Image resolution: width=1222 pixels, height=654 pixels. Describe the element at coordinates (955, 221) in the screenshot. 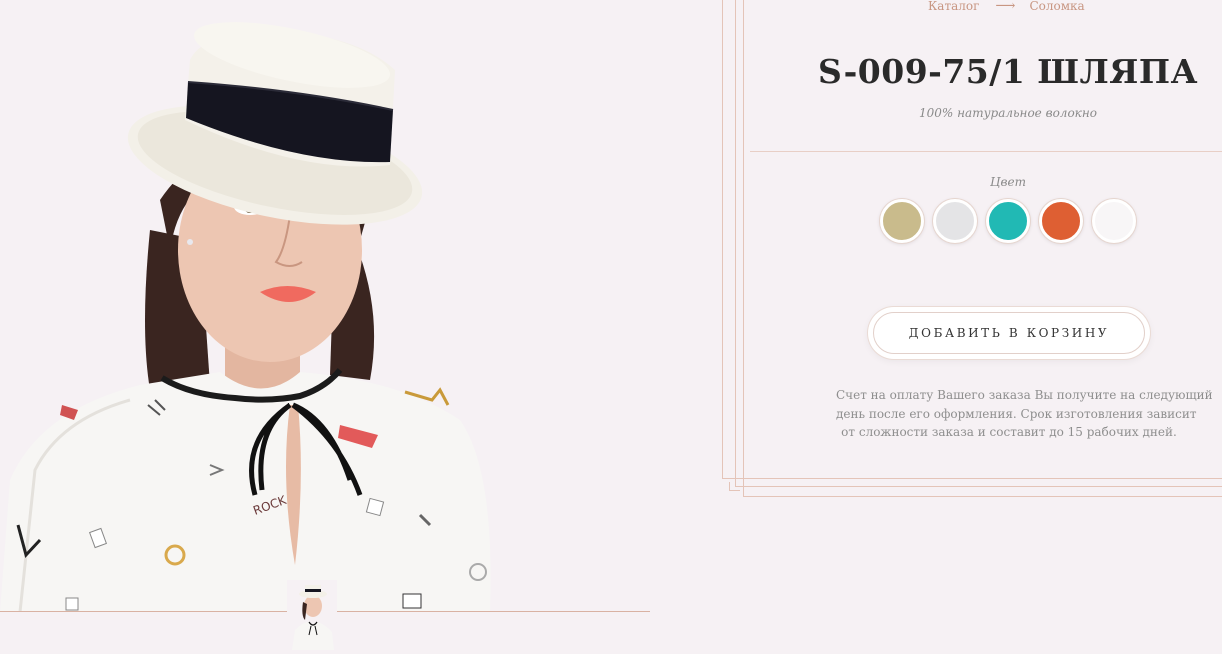

I see `swatch-light-grey` at that location.